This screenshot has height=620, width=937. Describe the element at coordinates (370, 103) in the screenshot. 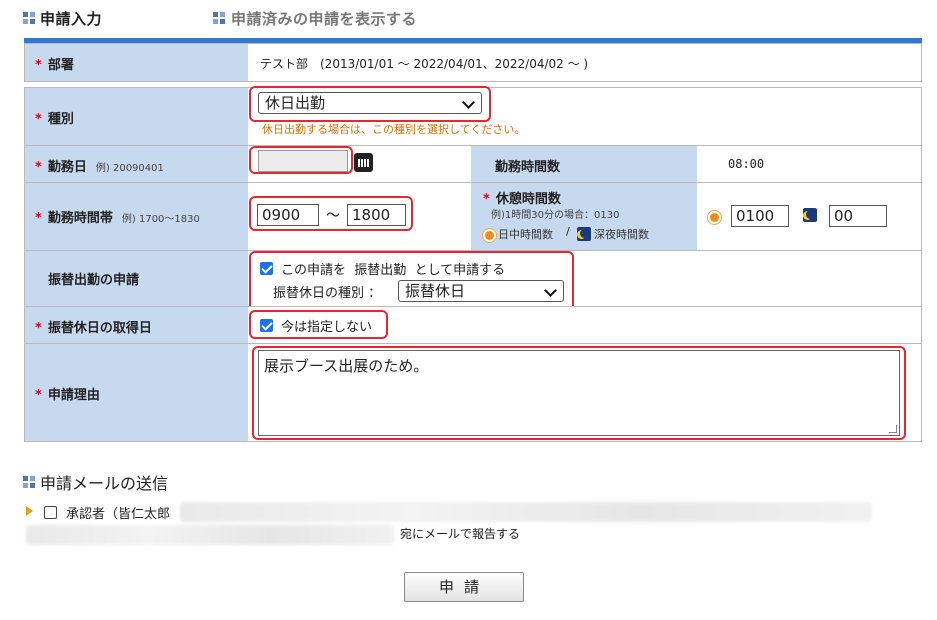

I see `type-select: 休日出勤` at that location.